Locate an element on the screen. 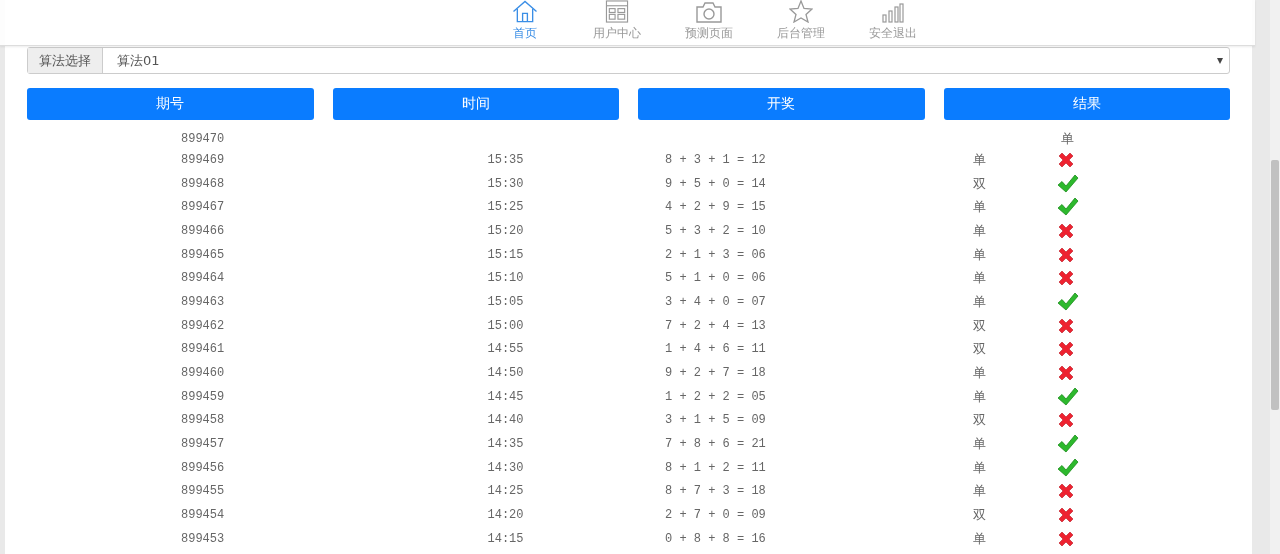 This screenshot has width=1280, height=554. draw-result: 5 + 3 + 2 = 10 is located at coordinates (715, 230).